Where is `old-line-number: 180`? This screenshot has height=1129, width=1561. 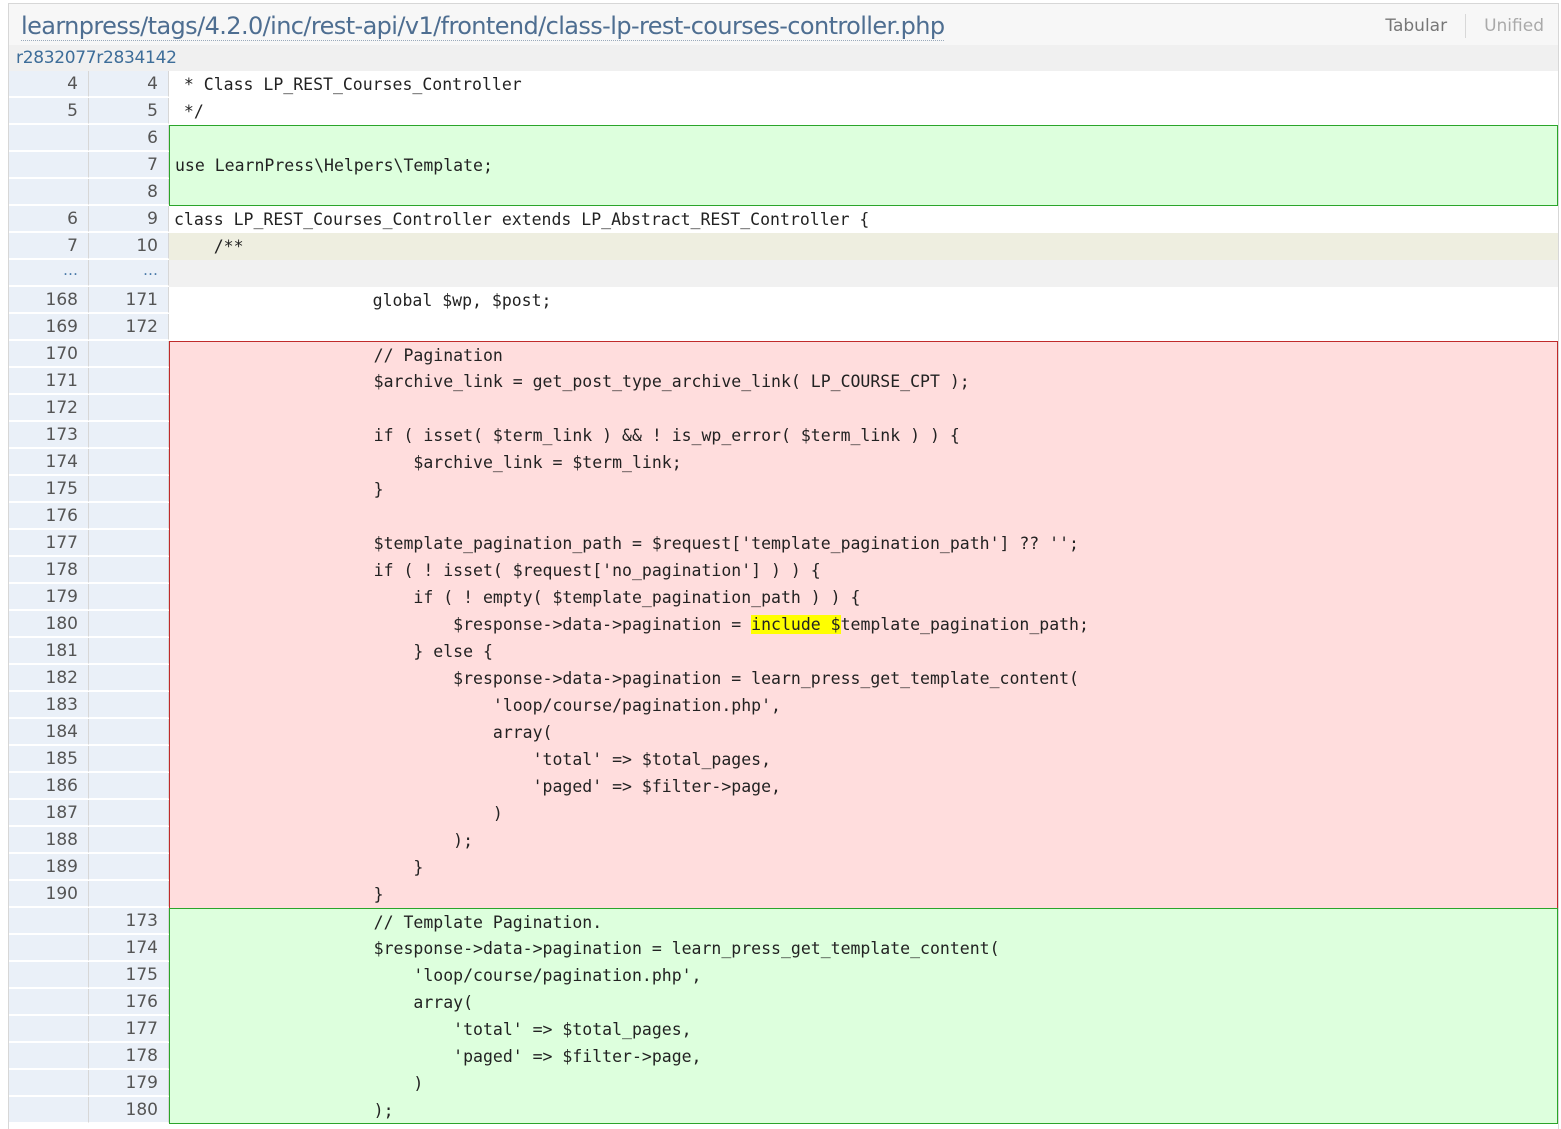 old-line-number: 180 is located at coordinates (49, 624).